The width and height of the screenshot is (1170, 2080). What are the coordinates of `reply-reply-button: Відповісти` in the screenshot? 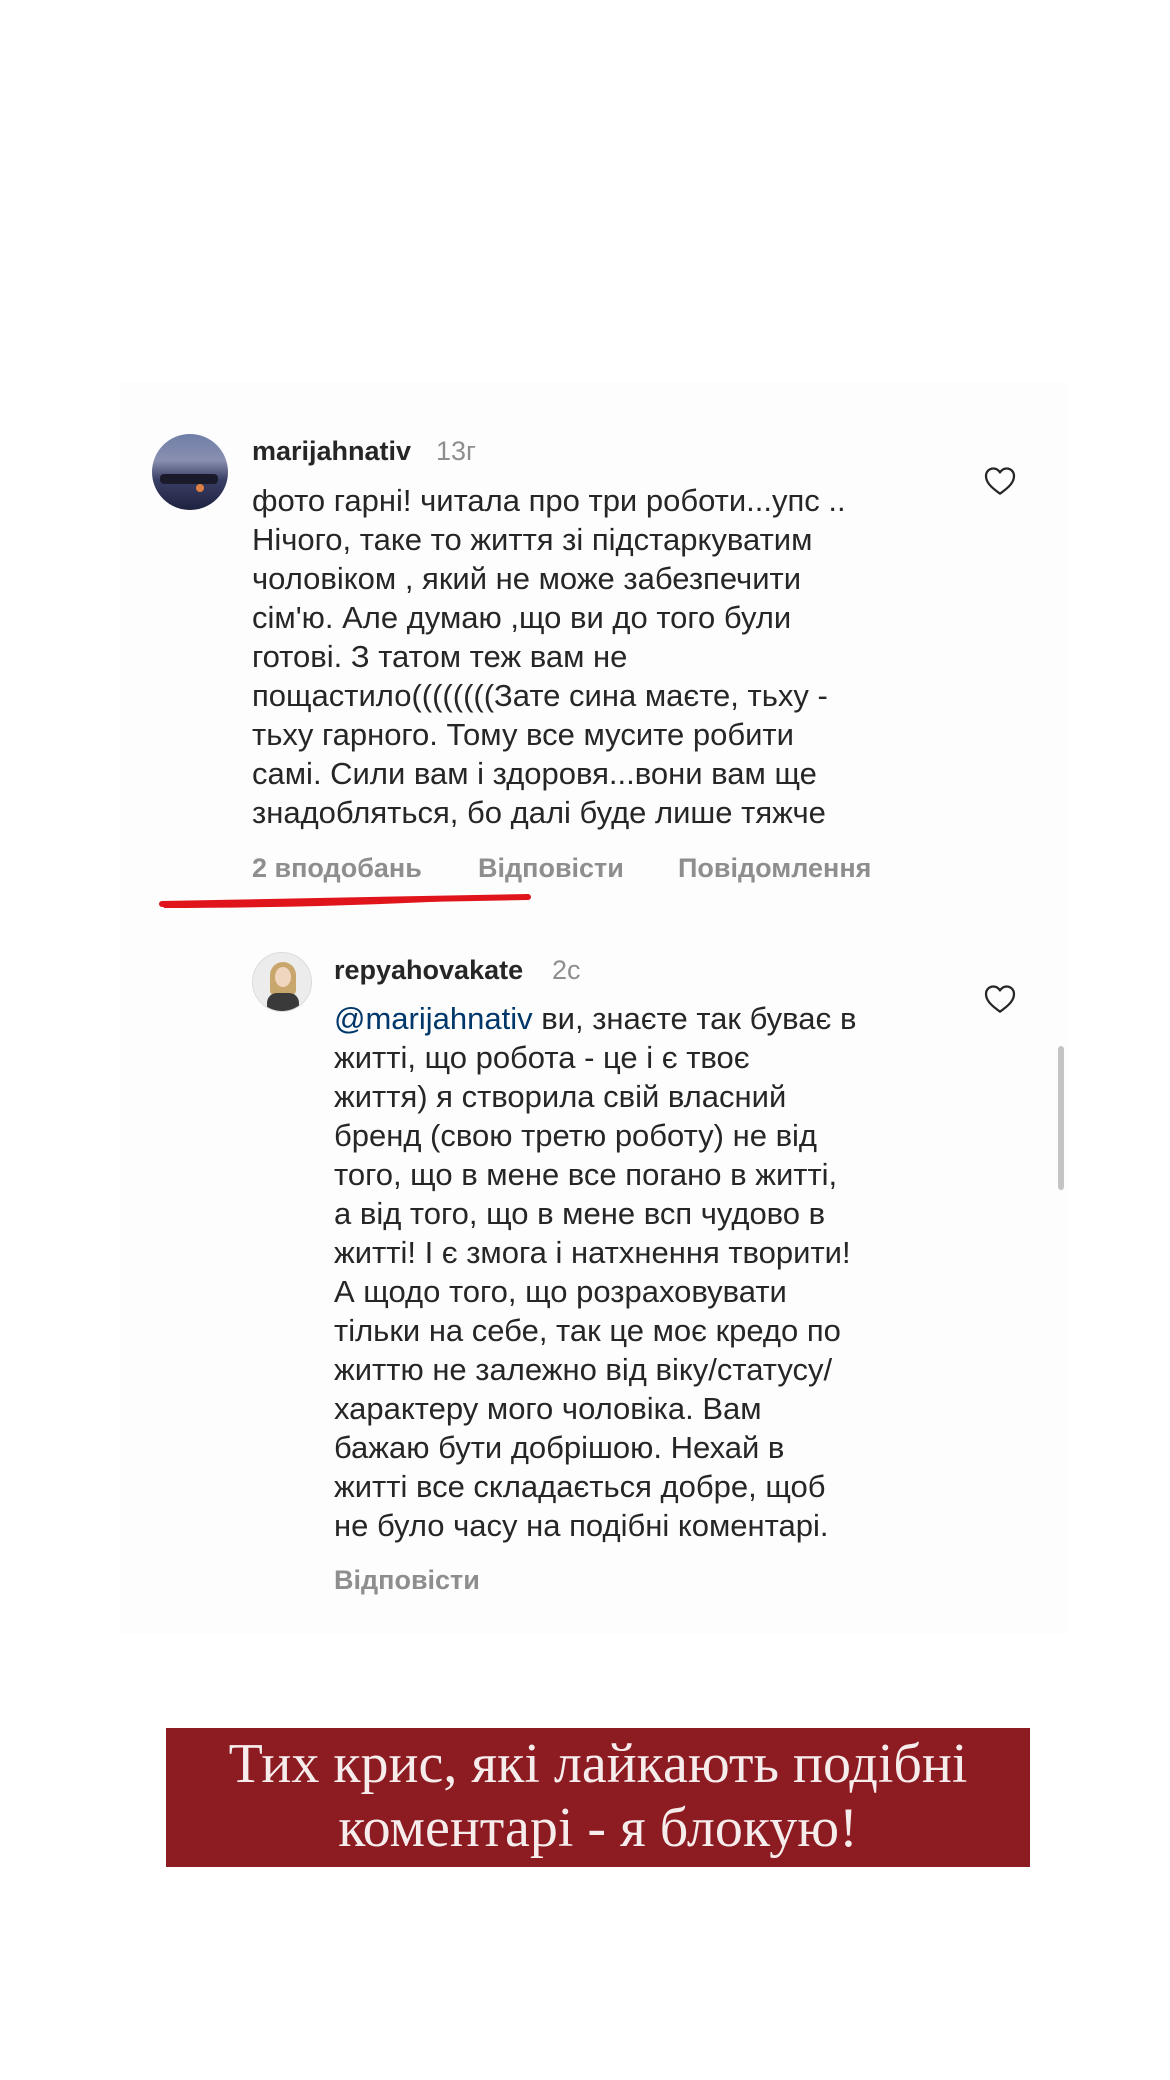 It's located at (407, 1580).